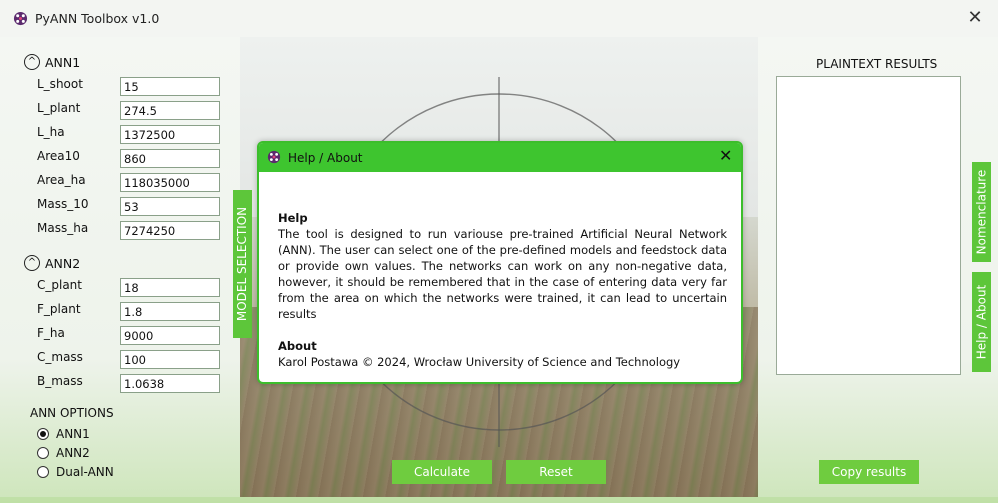  I want to click on tab-help-about-label: Help / About, so click(981, 322).